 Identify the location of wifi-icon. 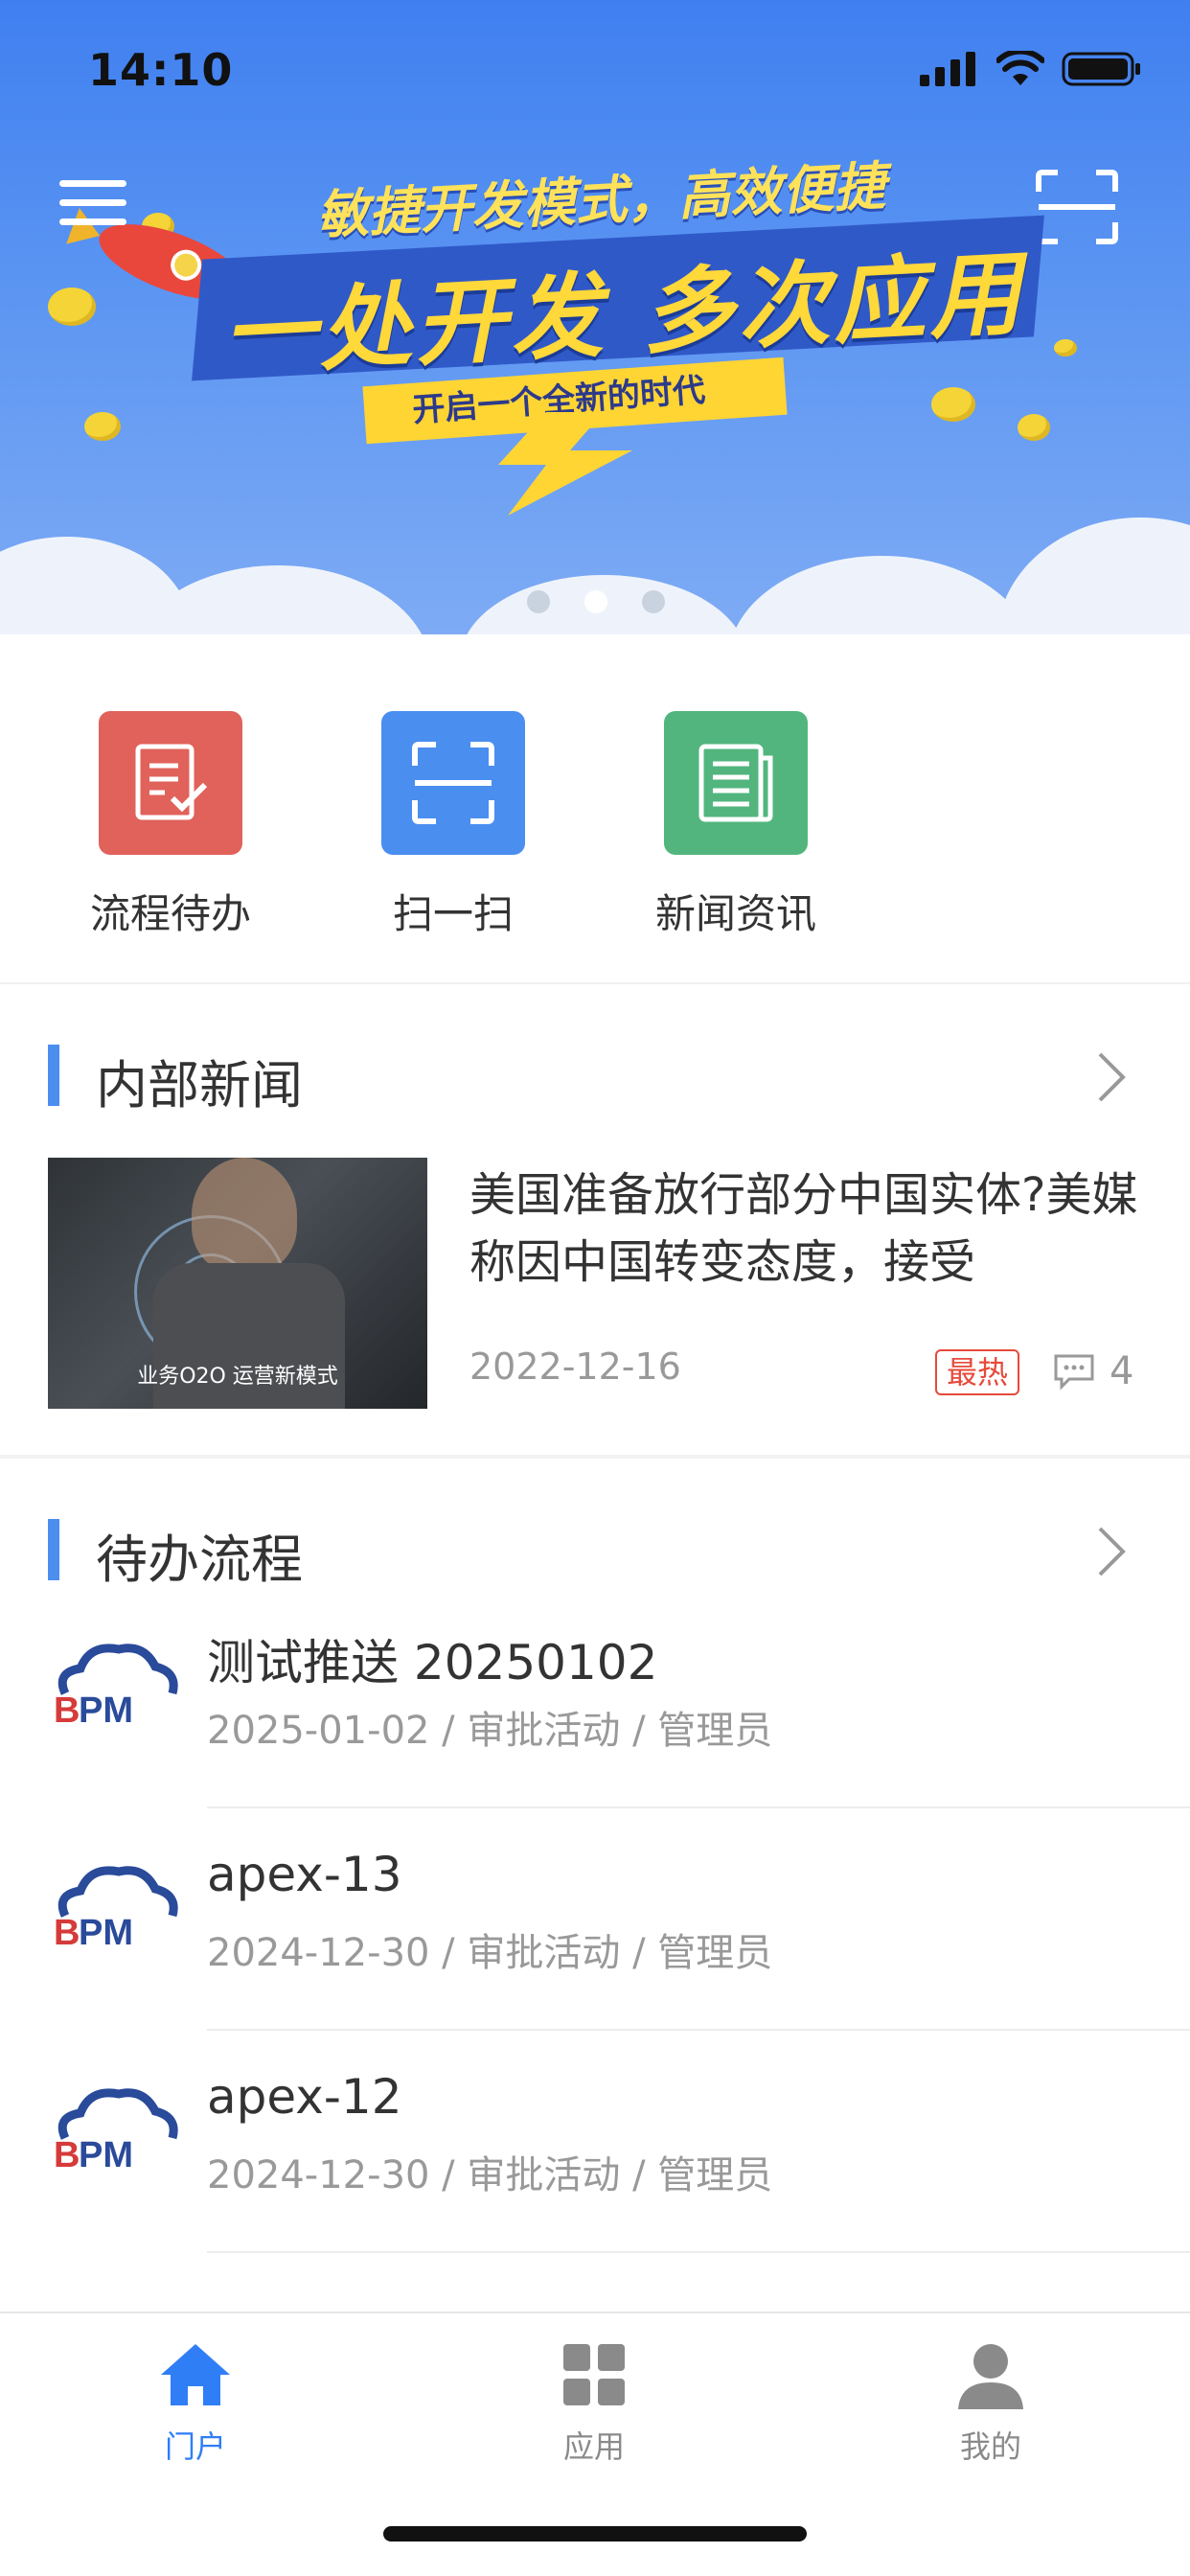
(1020, 68).